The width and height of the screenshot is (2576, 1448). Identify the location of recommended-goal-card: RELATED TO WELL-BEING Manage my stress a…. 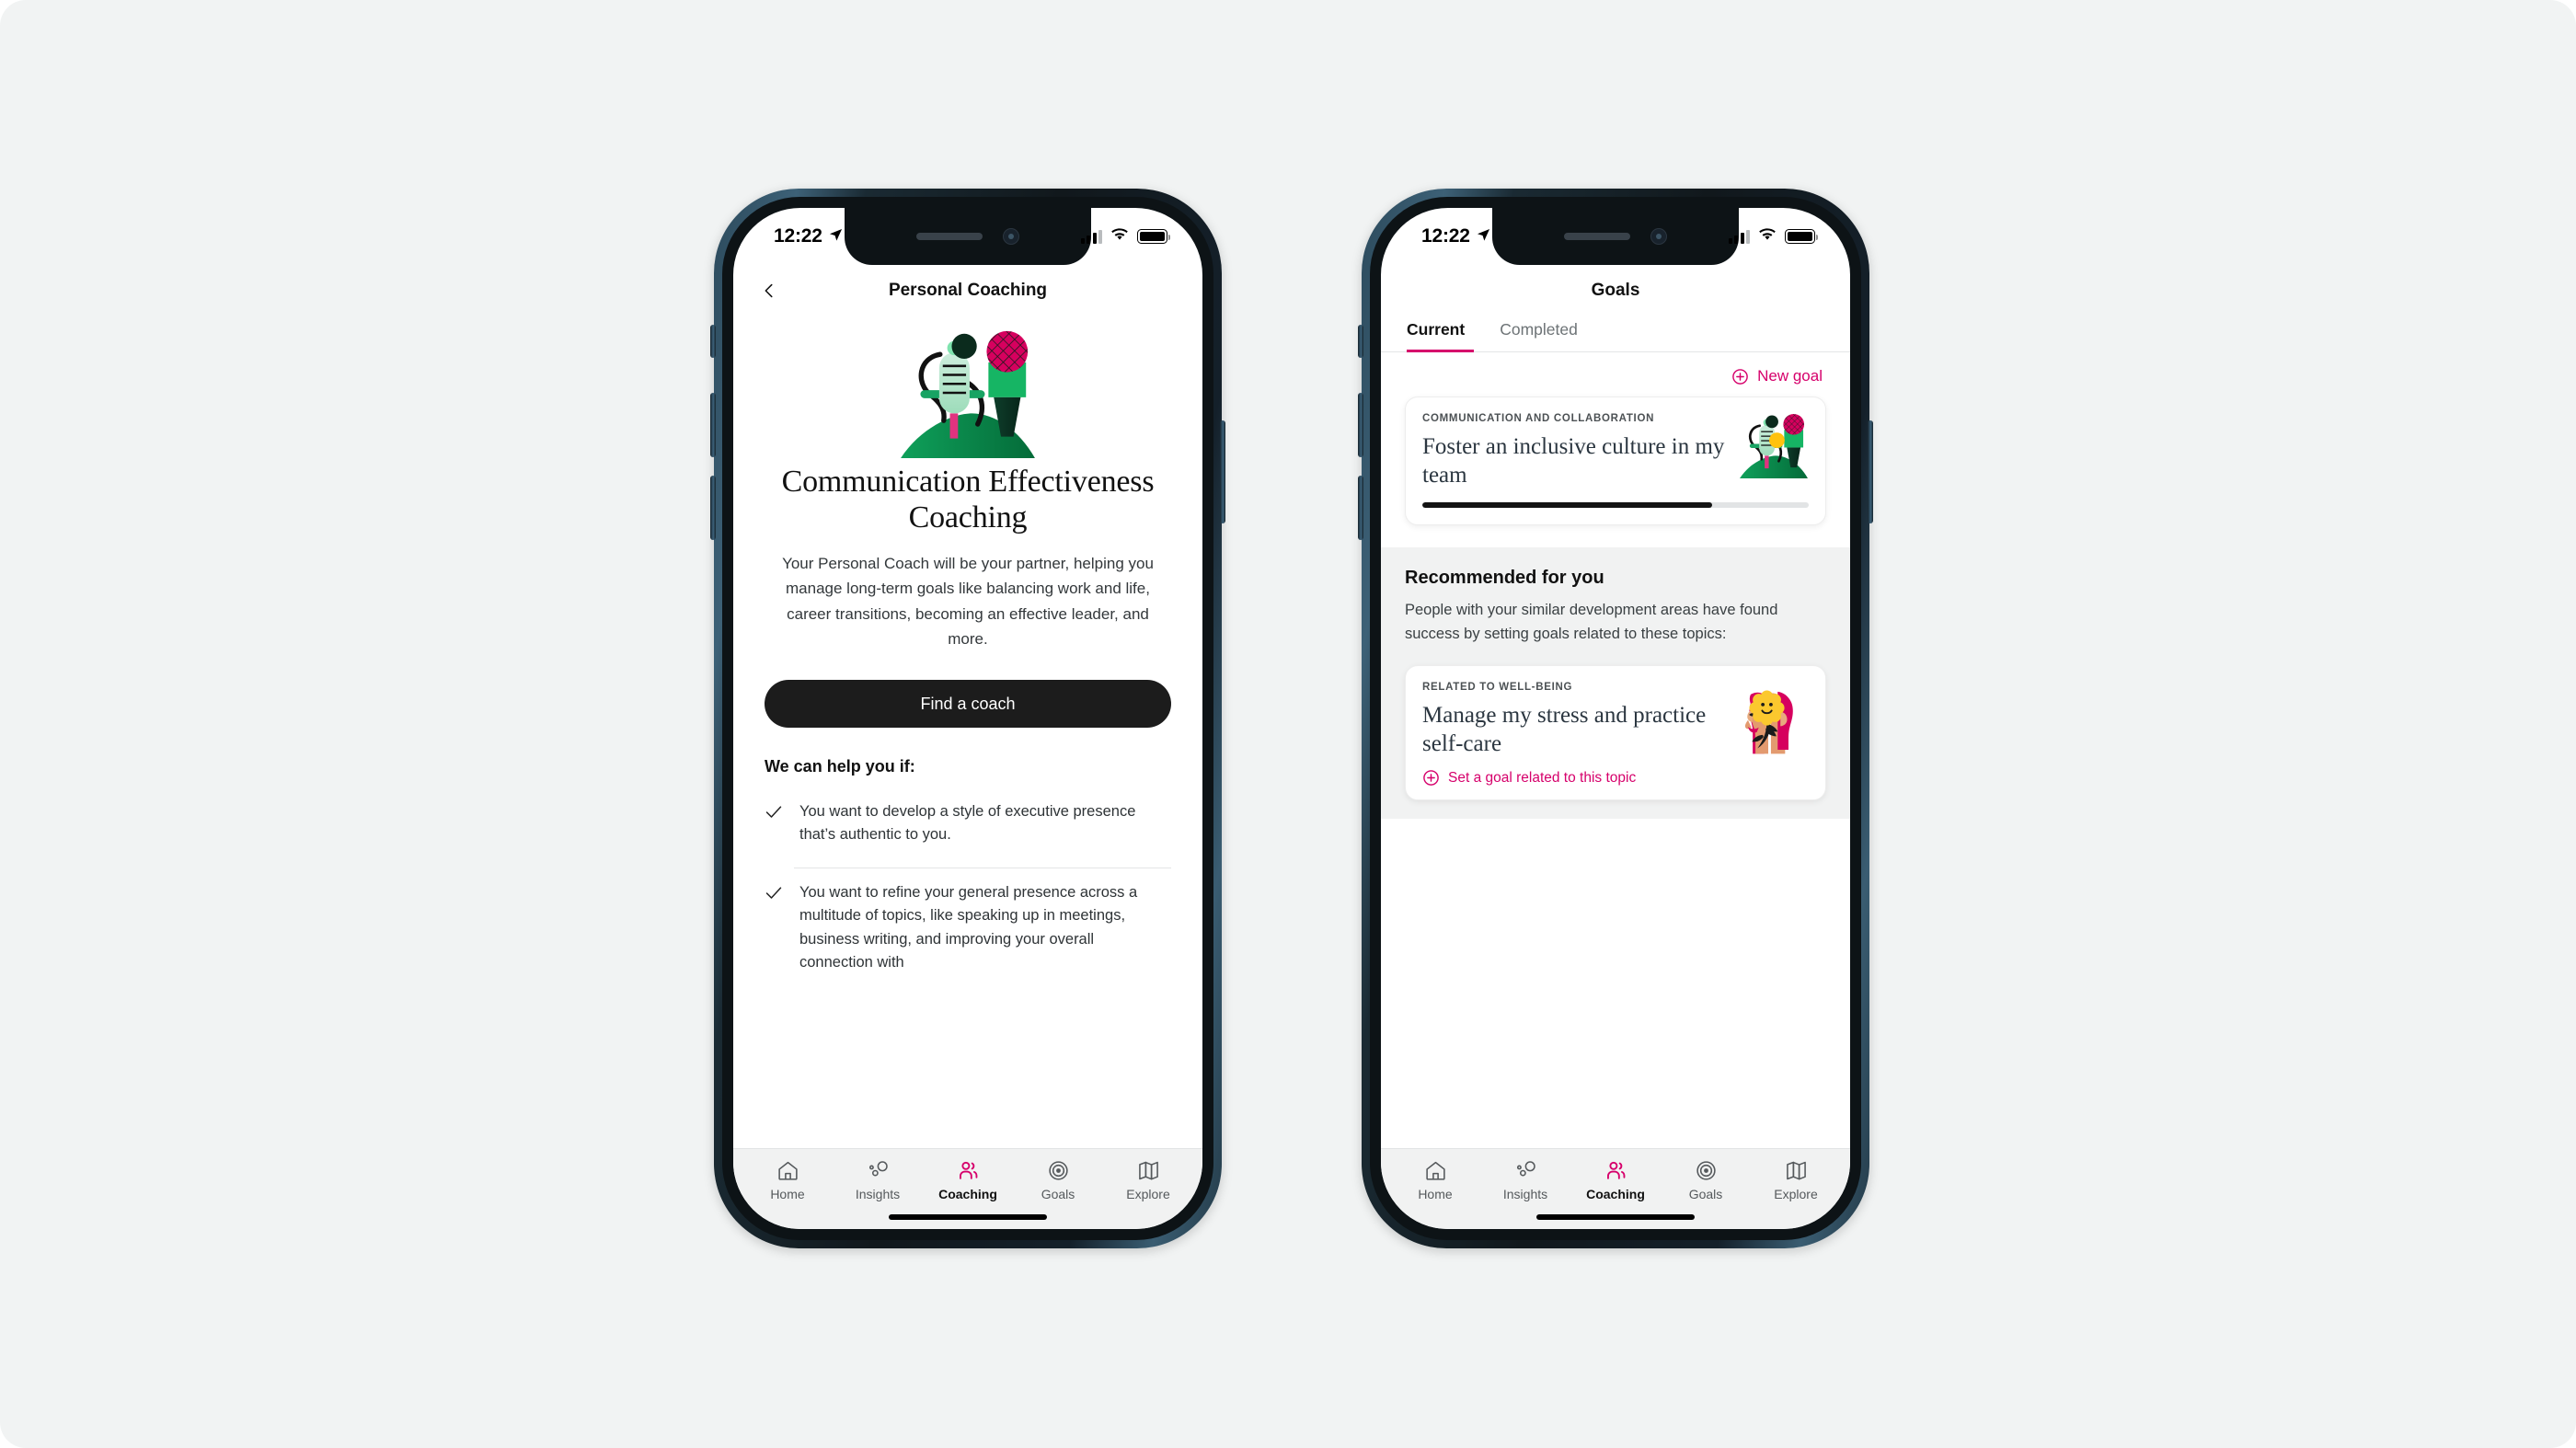
(1615, 732).